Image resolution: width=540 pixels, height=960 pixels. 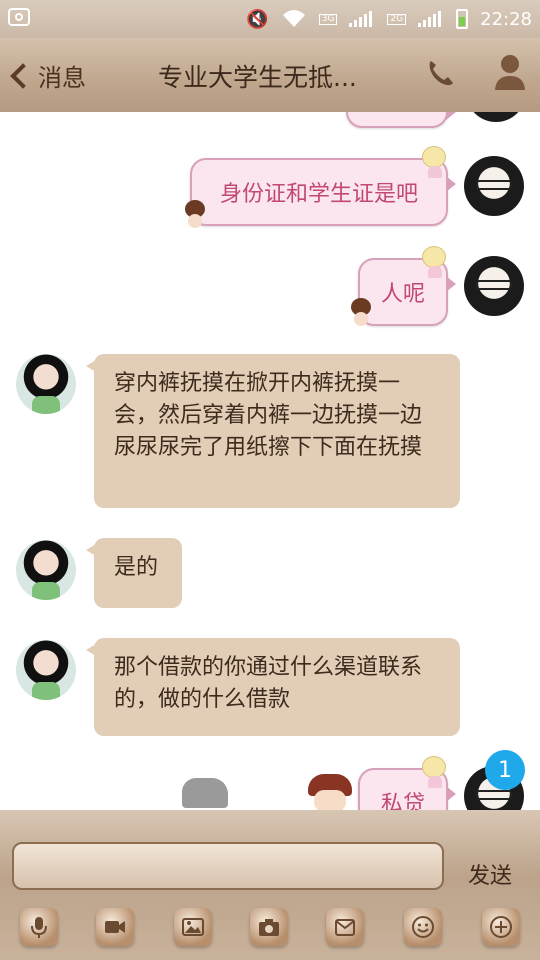 What do you see at coordinates (510, 72) in the screenshot?
I see `profile-icon` at bounding box center [510, 72].